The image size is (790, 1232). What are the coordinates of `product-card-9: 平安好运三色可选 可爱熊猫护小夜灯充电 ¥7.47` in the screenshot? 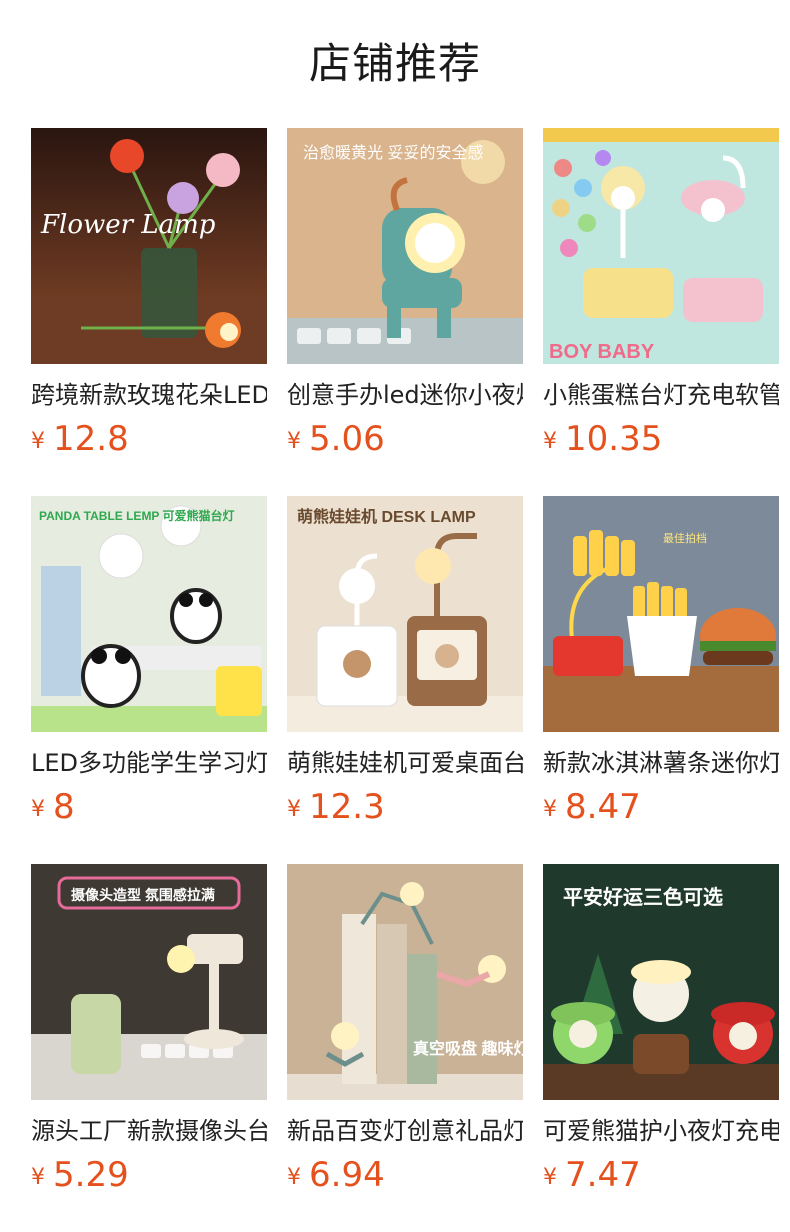 It's located at (661, 1034).